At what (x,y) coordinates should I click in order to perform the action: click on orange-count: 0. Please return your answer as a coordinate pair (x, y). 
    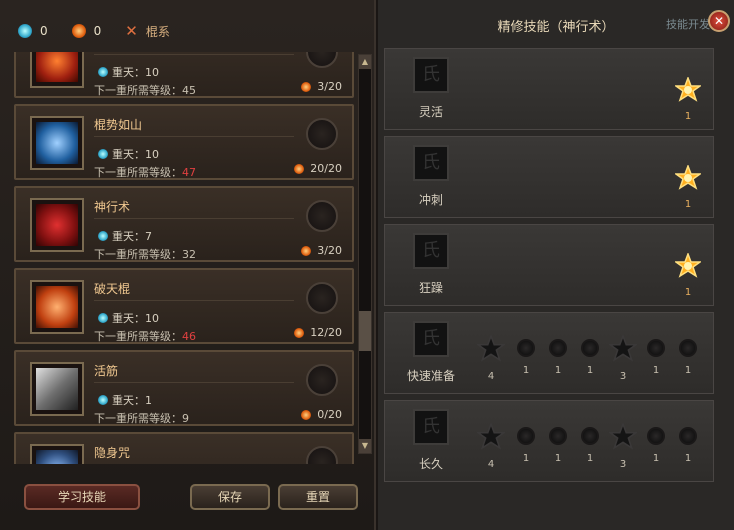
    Looking at the image, I should click on (97, 31).